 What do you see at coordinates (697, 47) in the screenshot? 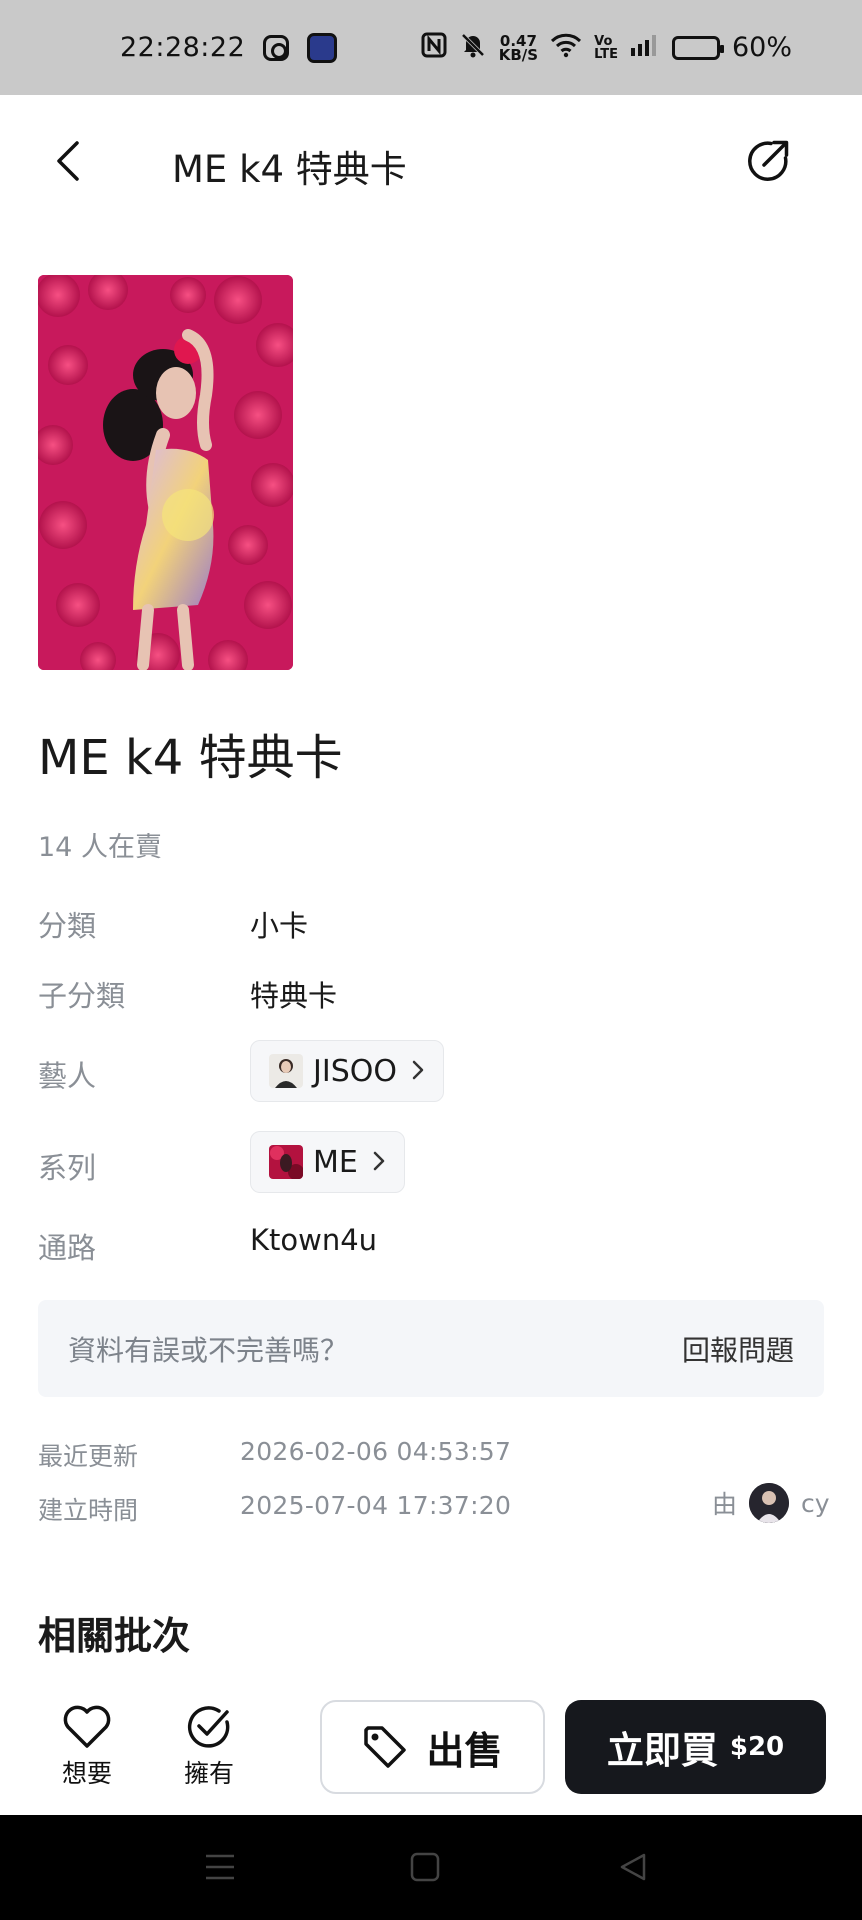
I see `battery-icon` at bounding box center [697, 47].